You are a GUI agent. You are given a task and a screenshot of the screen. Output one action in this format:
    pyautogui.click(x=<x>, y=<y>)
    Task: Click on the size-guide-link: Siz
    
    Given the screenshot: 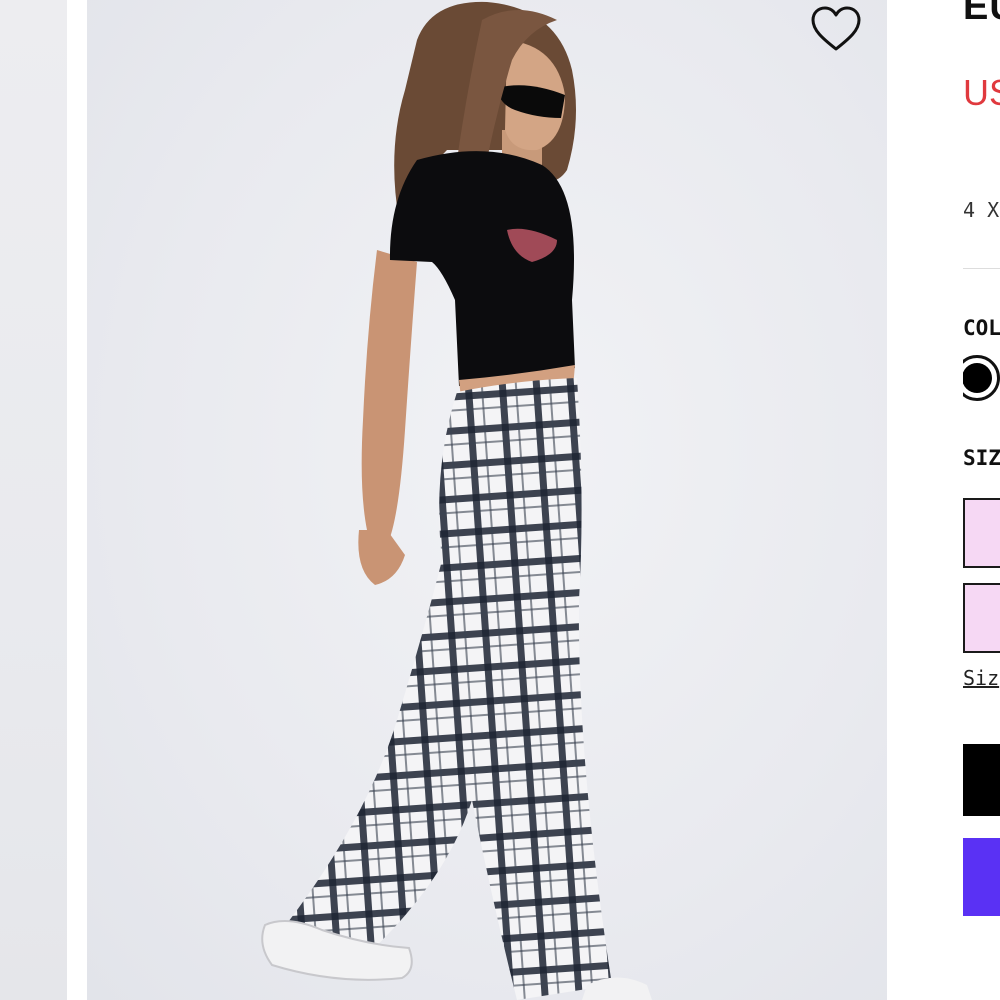 What is the action you would take?
    pyautogui.click(x=981, y=678)
    